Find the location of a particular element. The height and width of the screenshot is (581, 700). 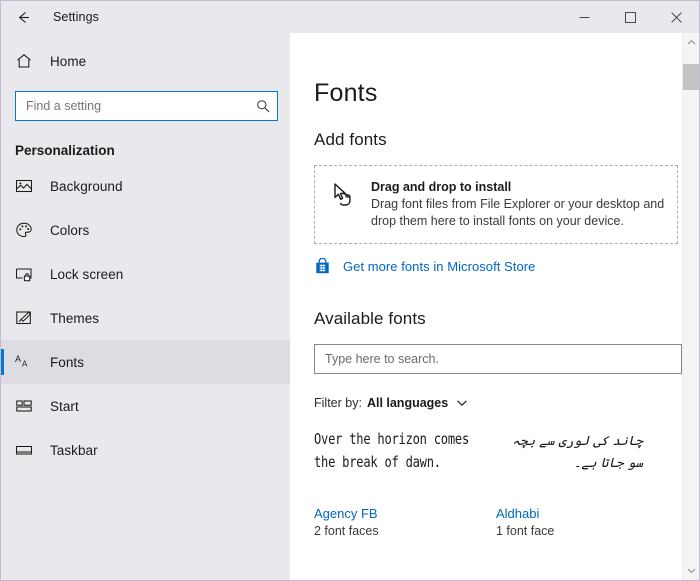

get-more-fonts-link: Get more fonts in Microsoft Store is located at coordinates (424, 266).